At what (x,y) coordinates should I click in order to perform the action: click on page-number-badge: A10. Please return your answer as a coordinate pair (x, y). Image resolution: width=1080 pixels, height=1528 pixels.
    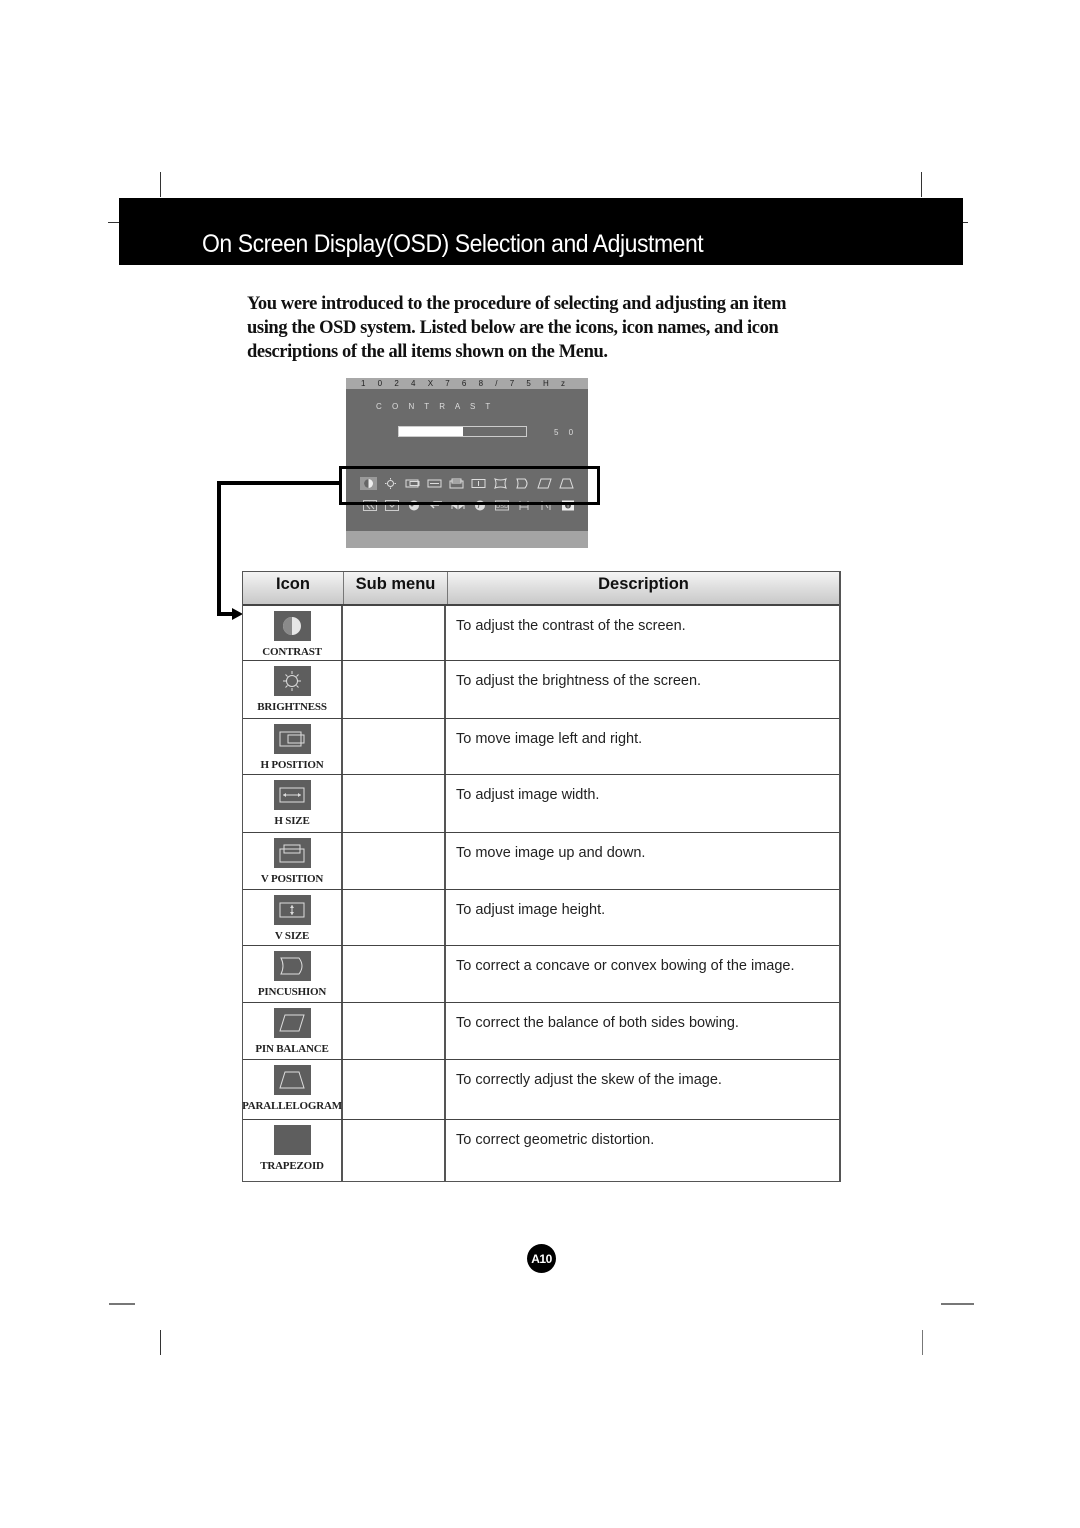
    Looking at the image, I should click on (541, 1258).